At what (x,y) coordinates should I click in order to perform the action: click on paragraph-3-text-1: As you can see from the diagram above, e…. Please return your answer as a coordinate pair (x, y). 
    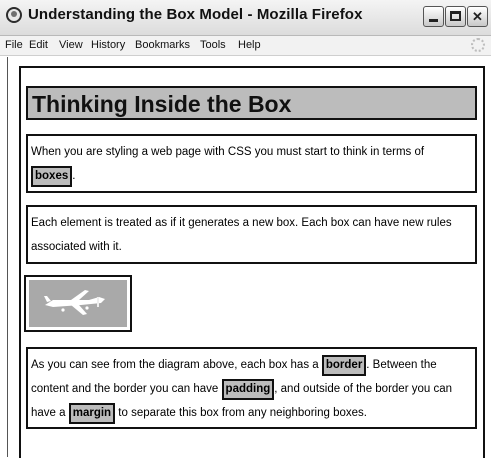
    Looking at the image, I should click on (175, 365).